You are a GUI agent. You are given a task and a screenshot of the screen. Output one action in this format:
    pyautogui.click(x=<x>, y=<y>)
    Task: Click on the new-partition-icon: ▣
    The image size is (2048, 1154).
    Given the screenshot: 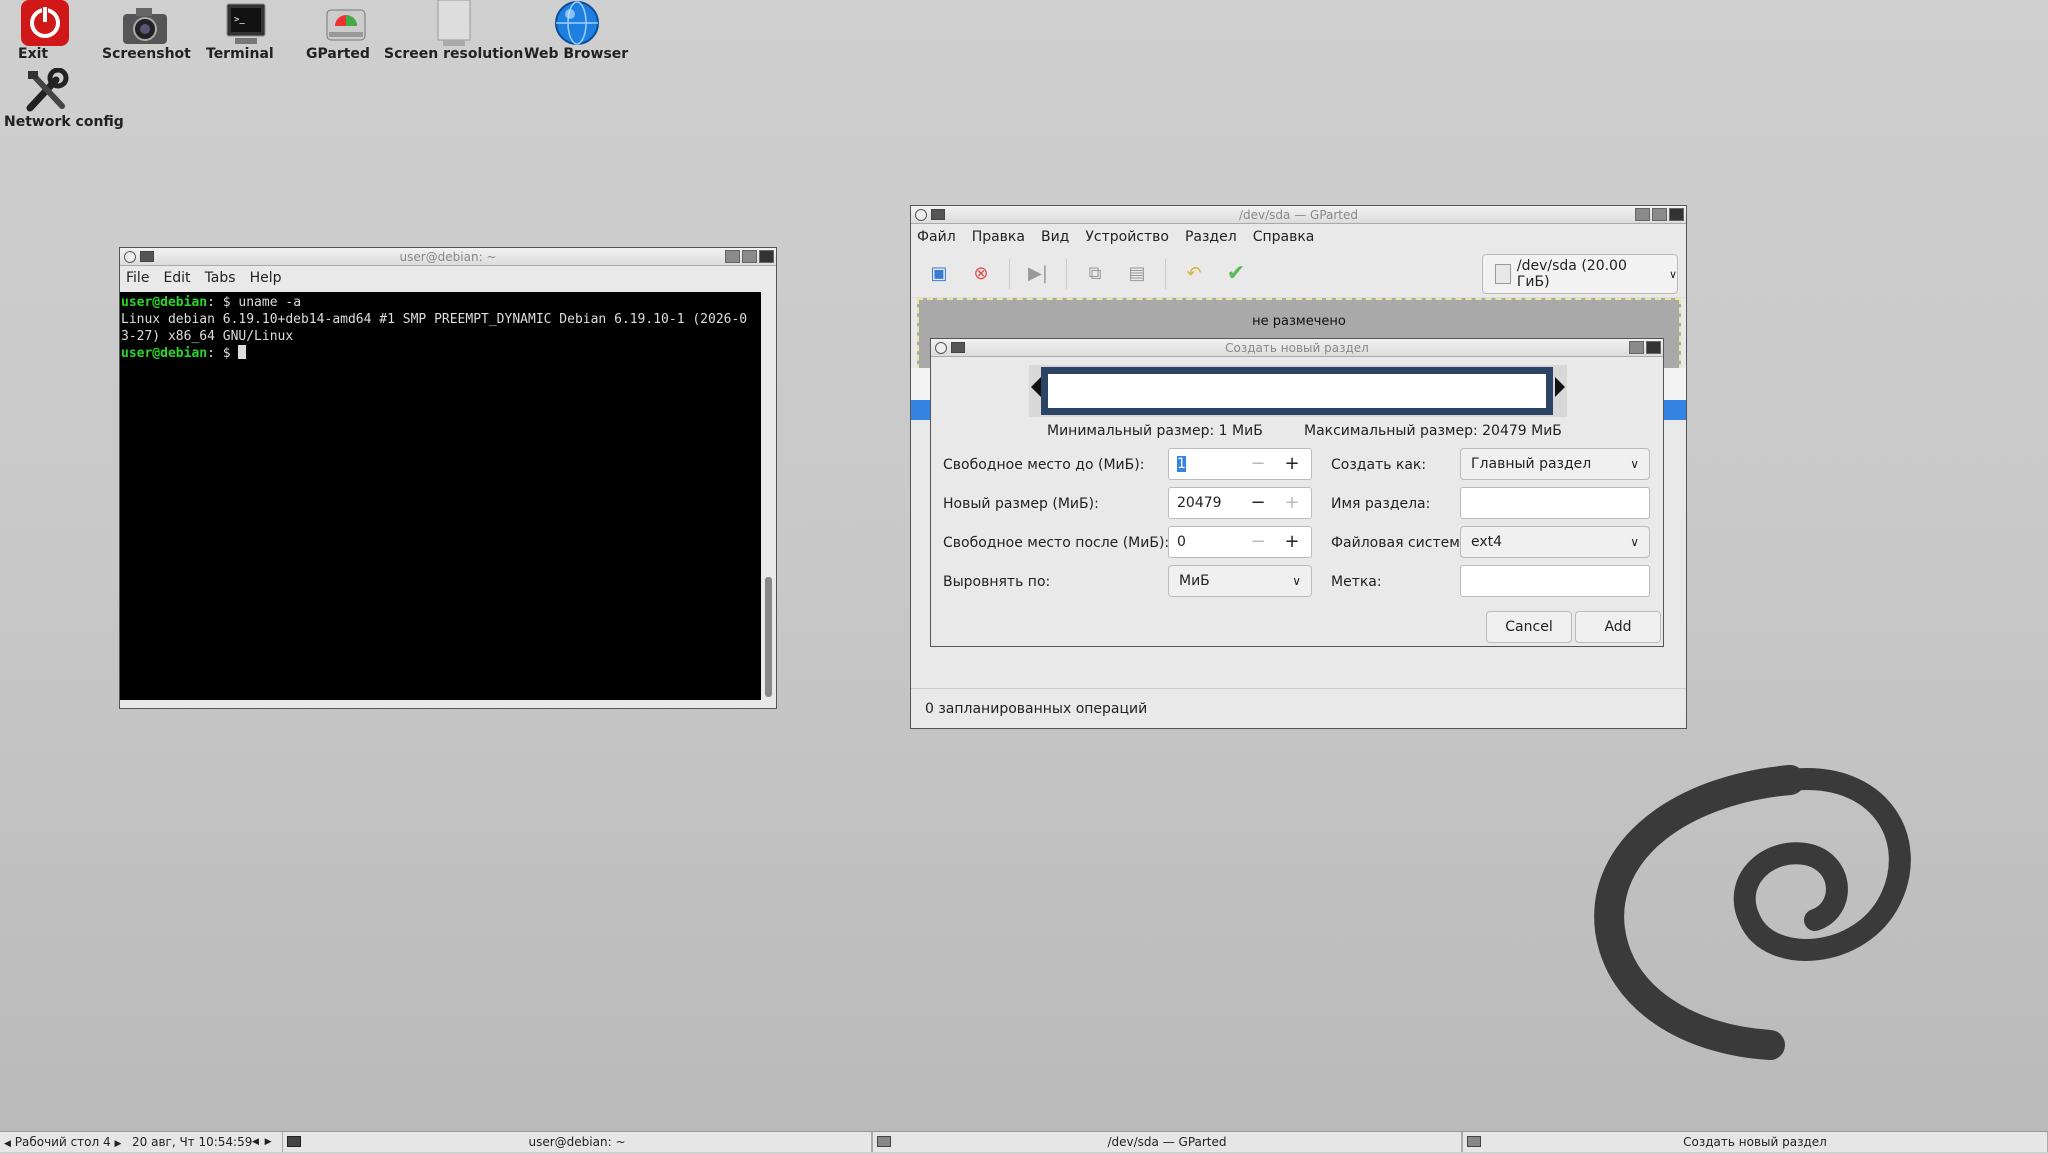 What is the action you would take?
    pyautogui.click(x=939, y=274)
    